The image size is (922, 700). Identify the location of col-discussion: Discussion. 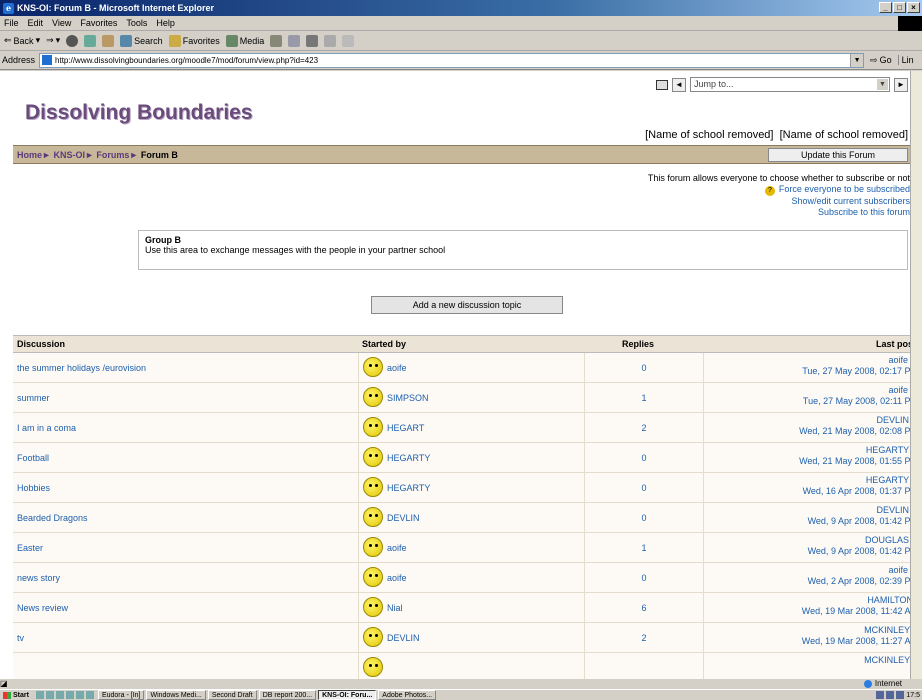
(41, 344).